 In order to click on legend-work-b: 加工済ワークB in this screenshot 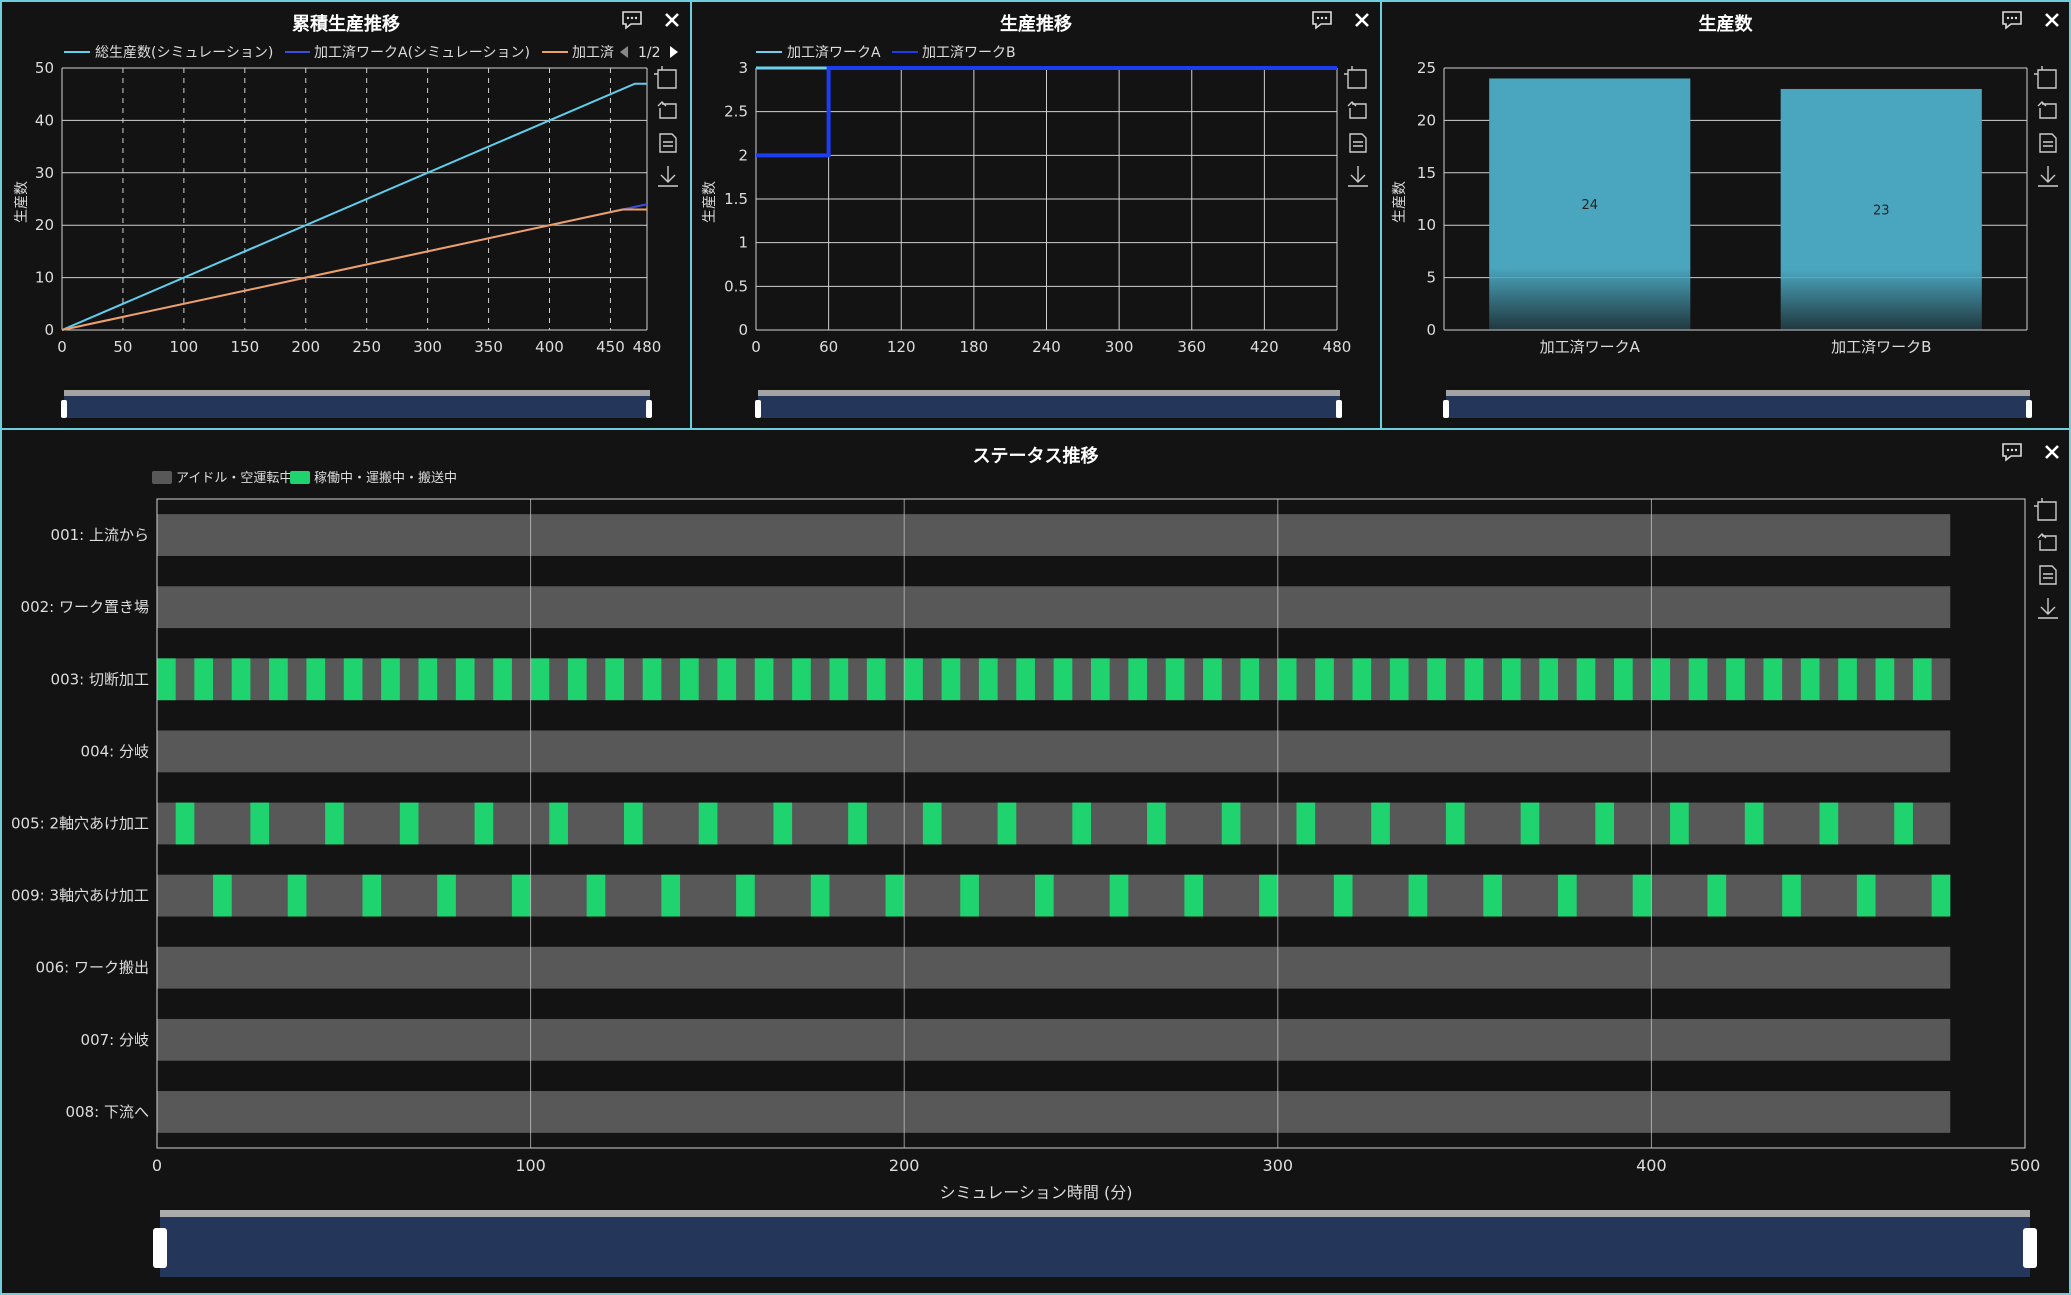, I will do `click(969, 53)`.